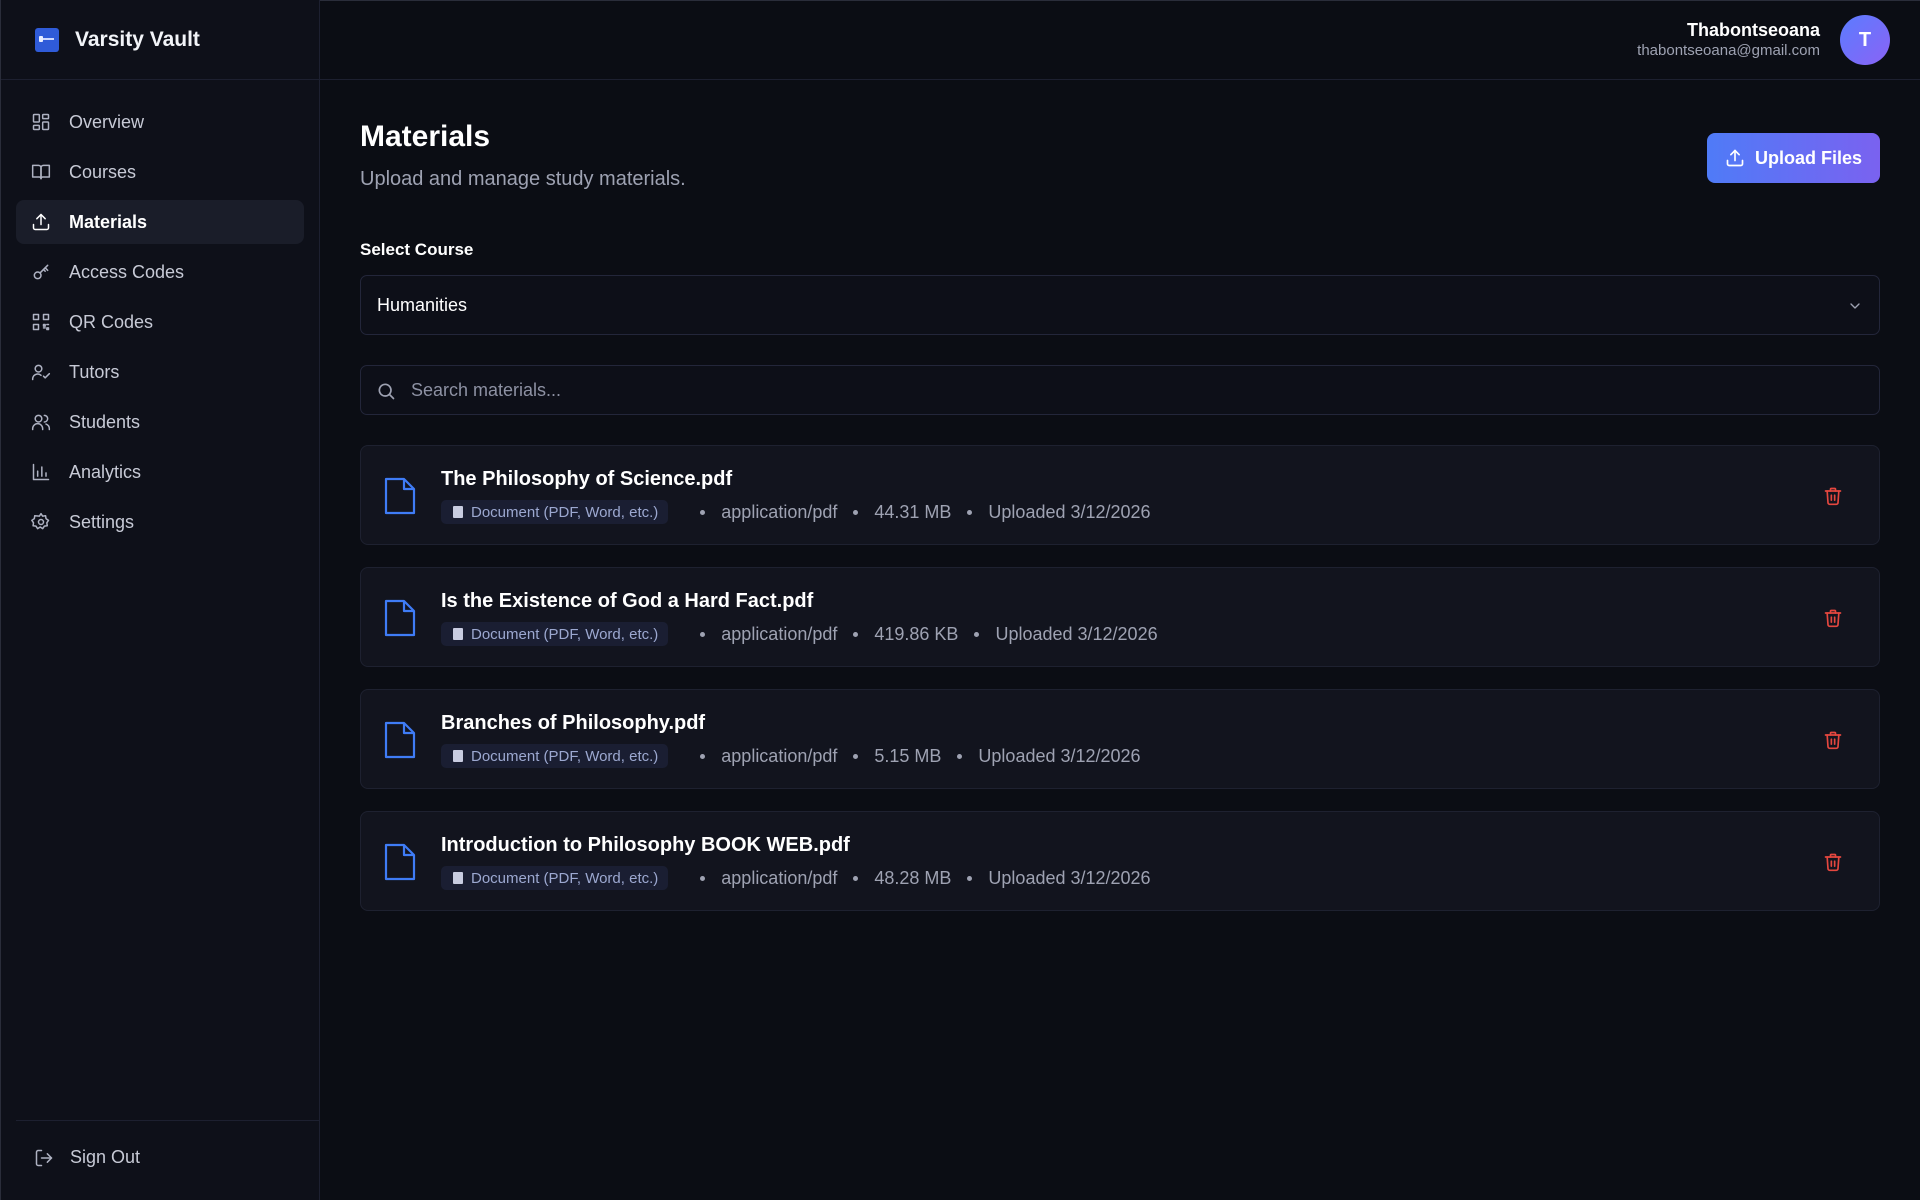 The image size is (1920, 1200). I want to click on sign-out-button: Sign Out, so click(87, 1157).